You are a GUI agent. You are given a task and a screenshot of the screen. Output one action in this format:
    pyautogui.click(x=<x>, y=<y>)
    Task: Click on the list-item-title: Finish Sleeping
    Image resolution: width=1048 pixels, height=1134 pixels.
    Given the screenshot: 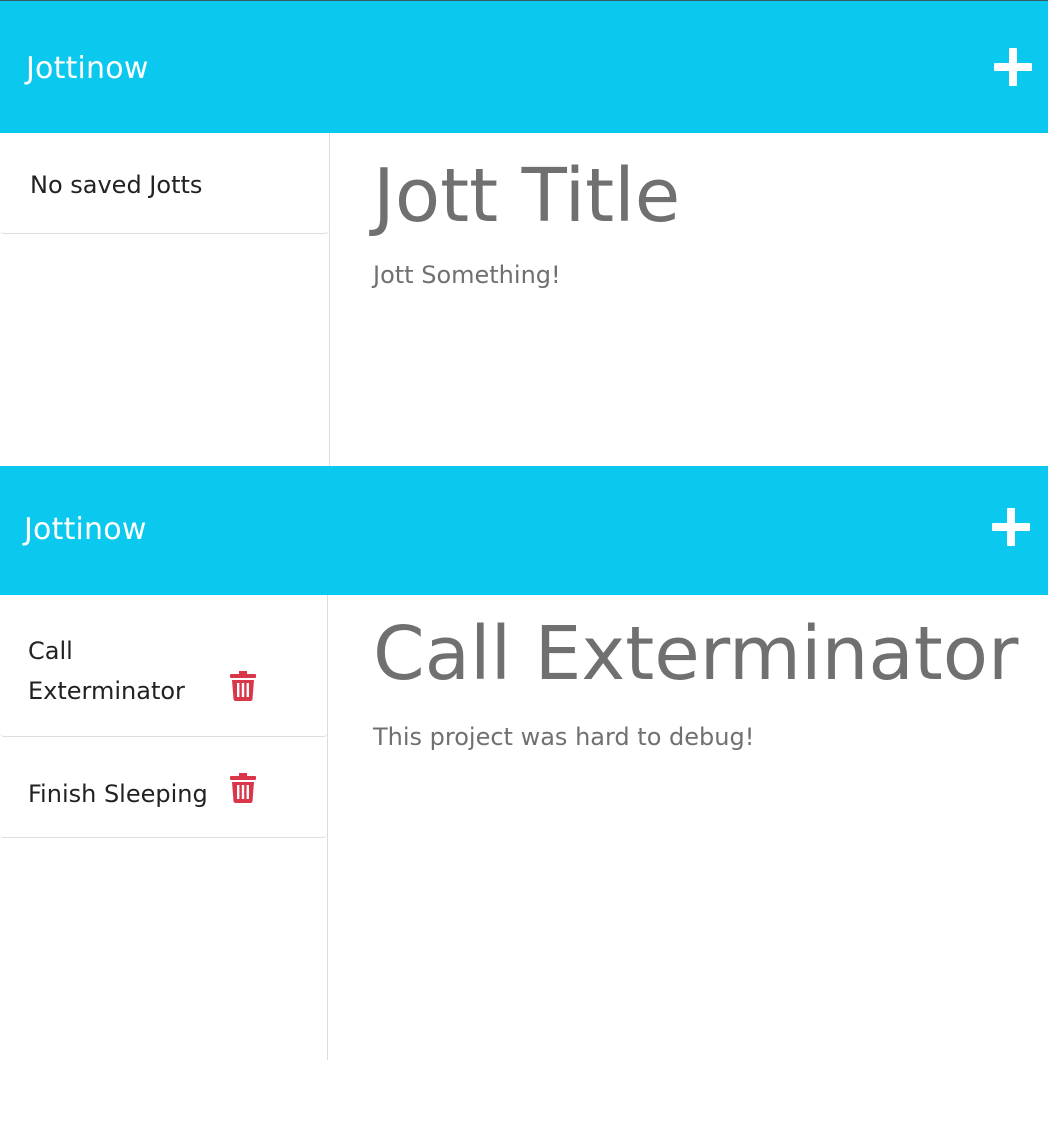 What is the action you would take?
    pyautogui.click(x=118, y=794)
    